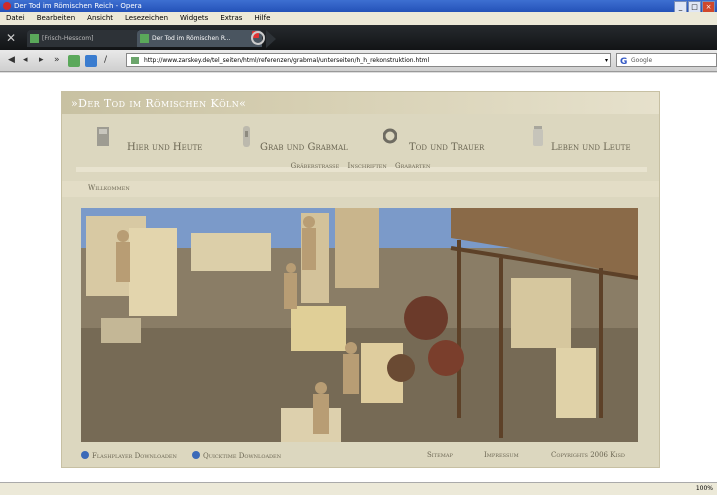 Image resolution: width=717 pixels, height=495 pixels. I want to click on nav-label: Grab und Grabmal, so click(304, 147).